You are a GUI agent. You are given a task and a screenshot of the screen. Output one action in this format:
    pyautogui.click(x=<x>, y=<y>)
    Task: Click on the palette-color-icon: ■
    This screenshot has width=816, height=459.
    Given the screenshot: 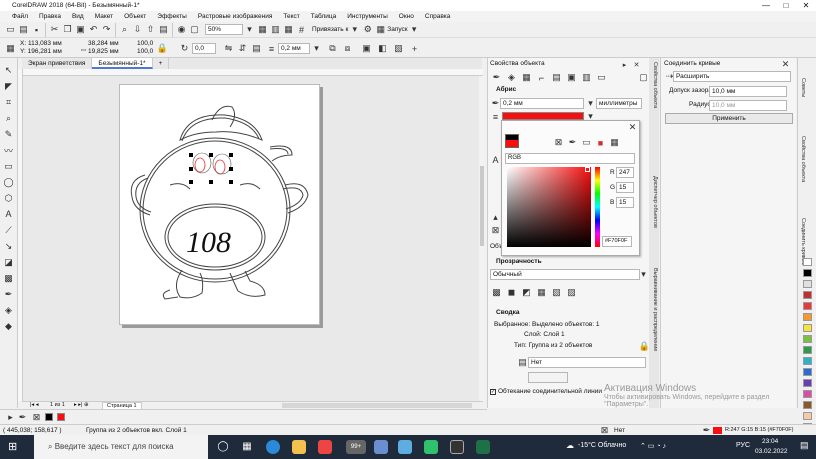 What is the action you would take?
    pyautogui.click(x=600, y=142)
    